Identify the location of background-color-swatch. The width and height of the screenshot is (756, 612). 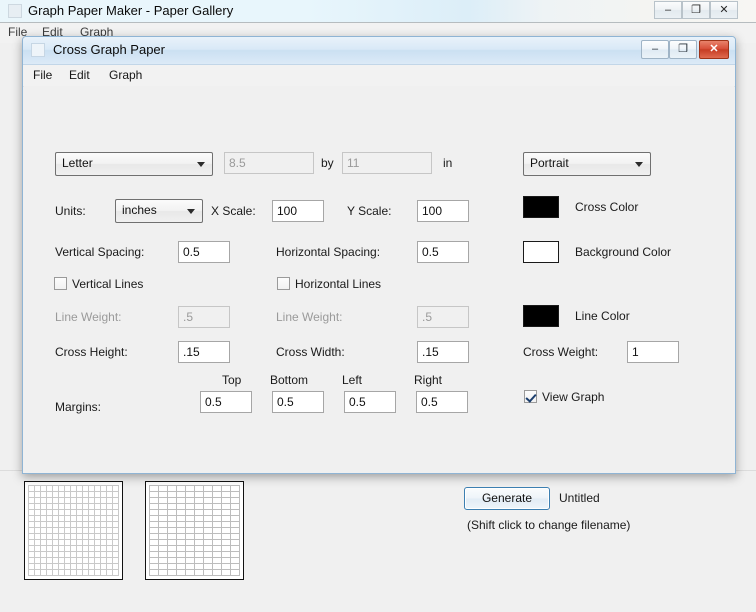
(541, 252).